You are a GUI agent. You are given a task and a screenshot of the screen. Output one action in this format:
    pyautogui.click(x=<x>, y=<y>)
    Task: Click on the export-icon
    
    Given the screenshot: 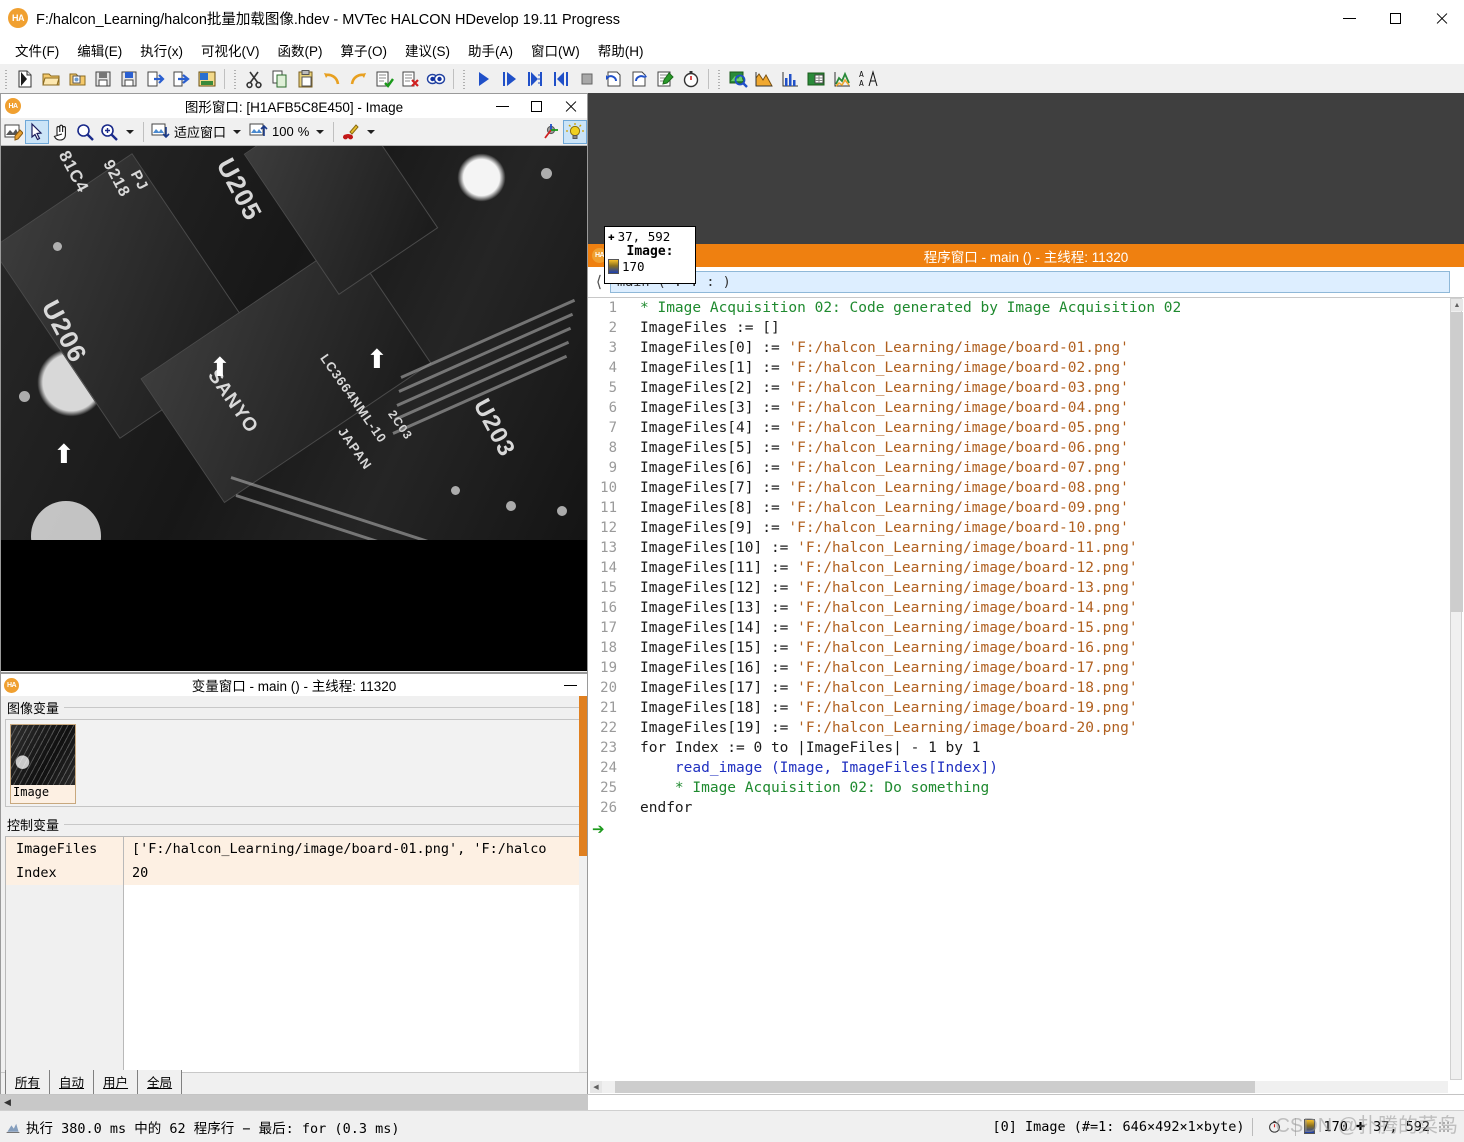 What is the action you would take?
    pyautogui.click(x=181, y=79)
    